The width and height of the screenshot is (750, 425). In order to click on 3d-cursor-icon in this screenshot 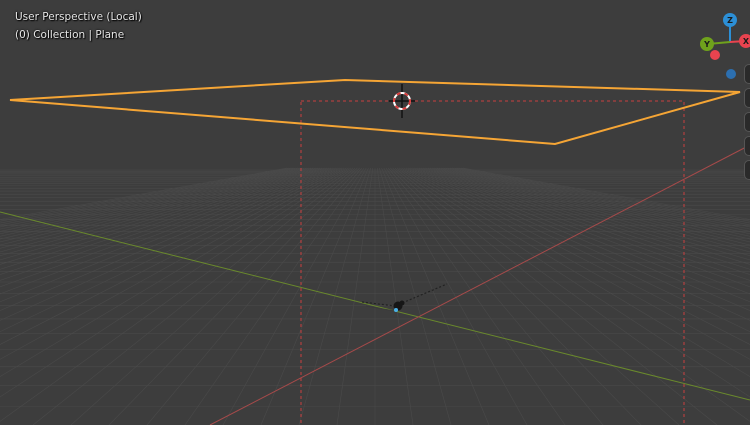, I will do `click(402, 101)`.